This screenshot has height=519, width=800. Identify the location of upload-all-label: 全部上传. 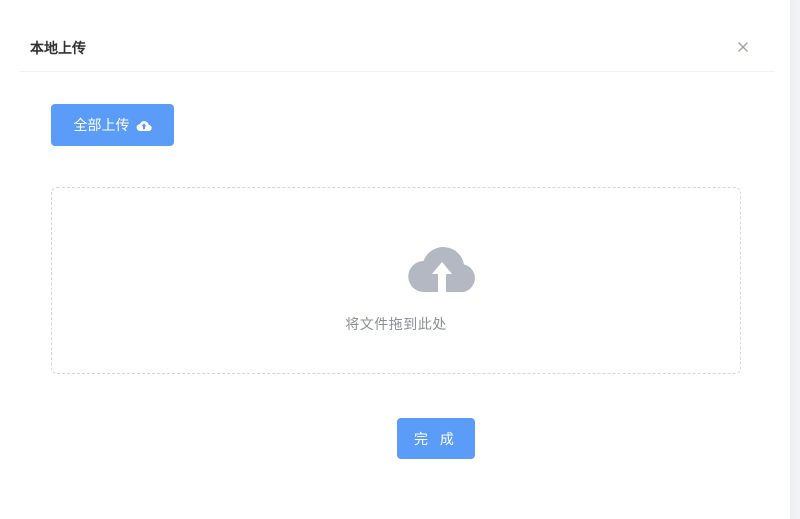
(101, 125).